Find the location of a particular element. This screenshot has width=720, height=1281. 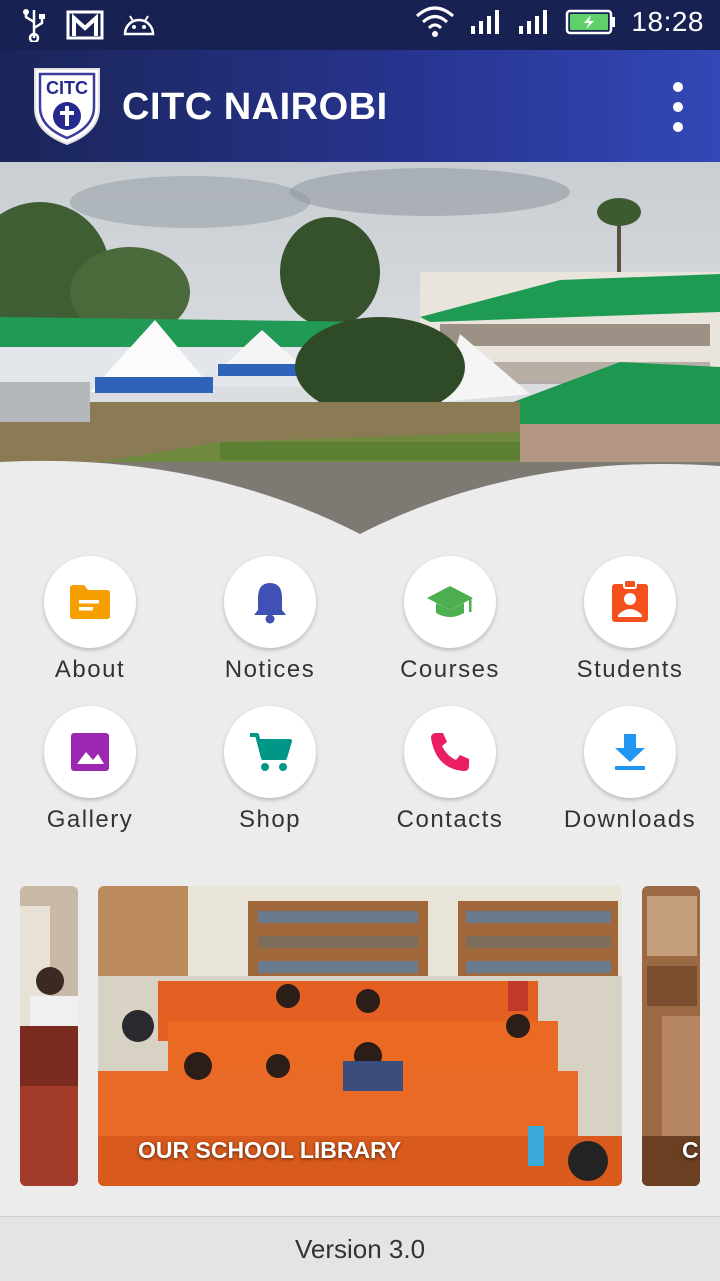

image-icon is located at coordinates (90, 752).